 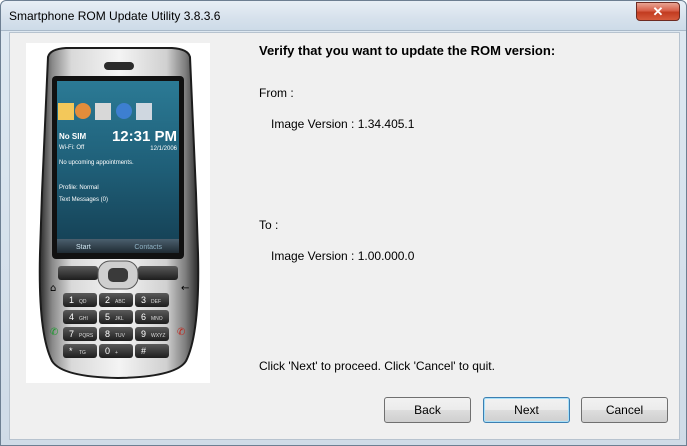 I want to click on speaker, so click(x=119, y=66).